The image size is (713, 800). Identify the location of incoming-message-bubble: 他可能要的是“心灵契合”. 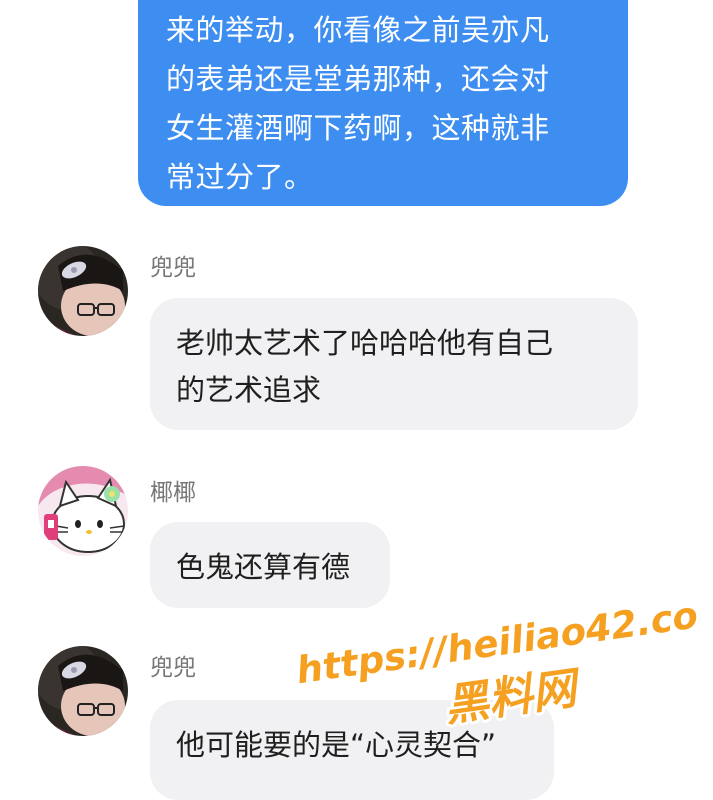
(352, 750).